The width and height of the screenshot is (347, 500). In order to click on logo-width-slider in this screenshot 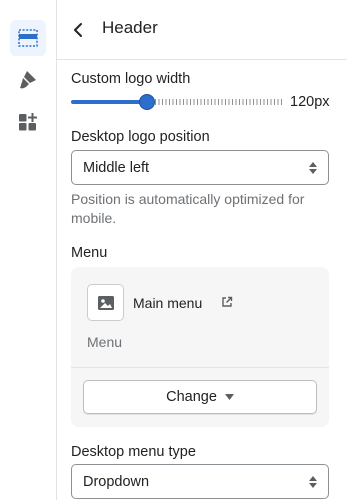, I will do `click(177, 102)`.